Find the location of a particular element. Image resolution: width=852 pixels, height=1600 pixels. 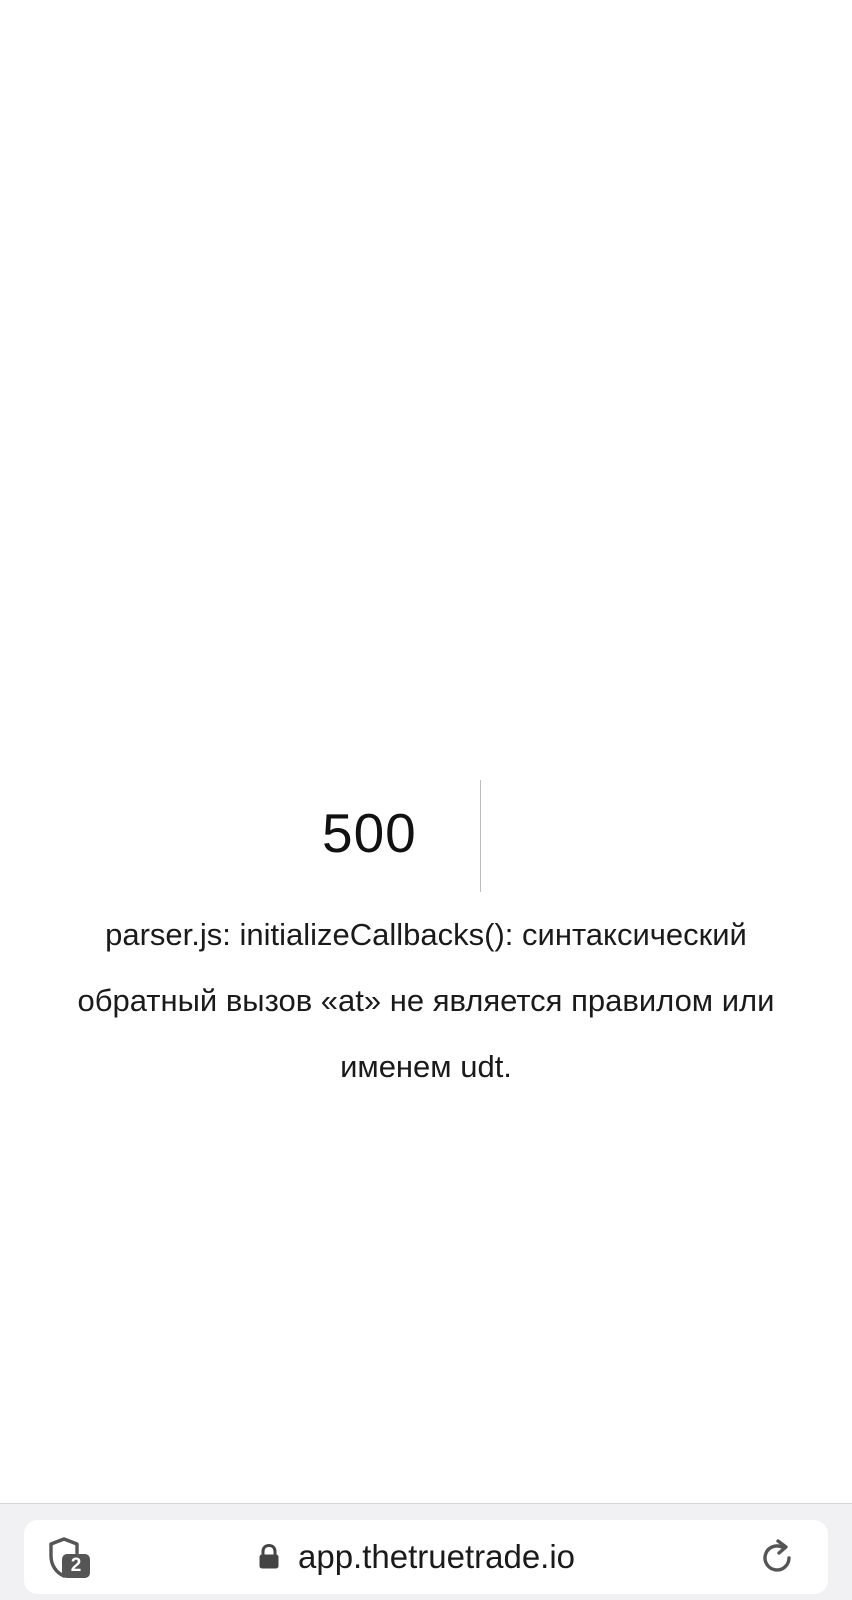

lock-icon is located at coordinates (269, 1556).